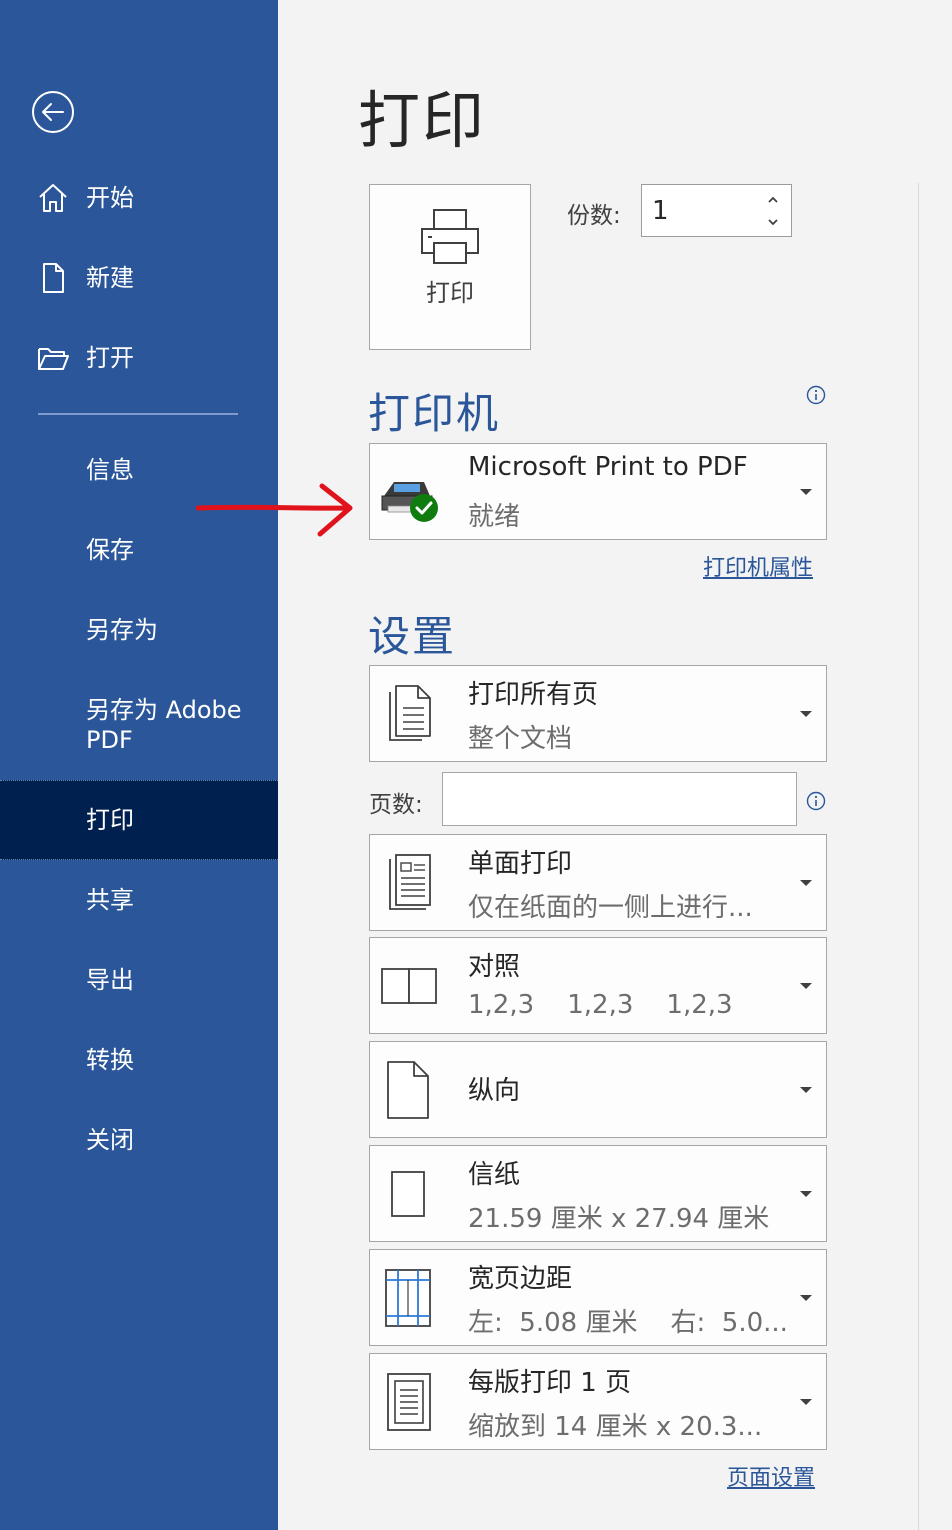  I want to click on preview-divider, so click(918, 856).